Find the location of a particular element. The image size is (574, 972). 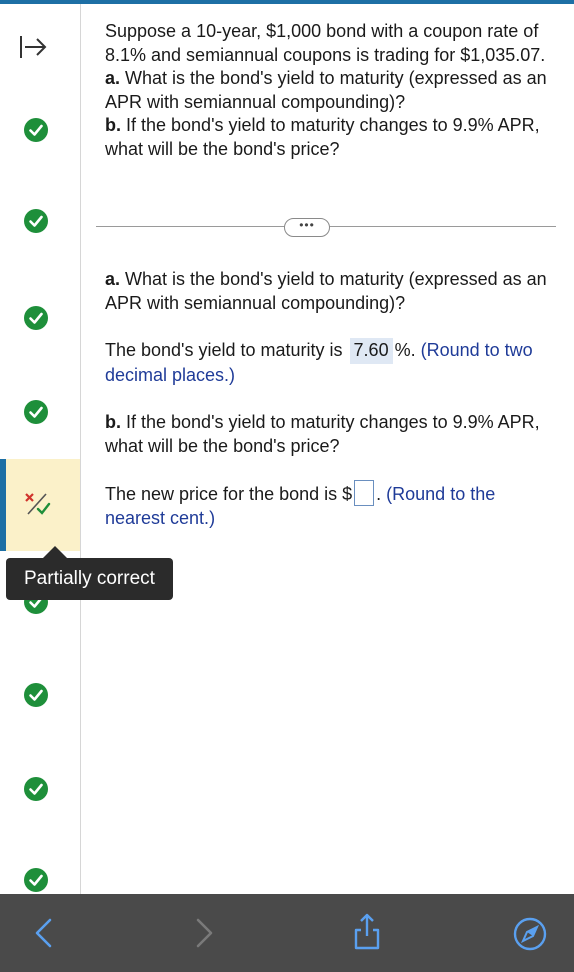

forward-arrow-icon is located at coordinates (205, 933).